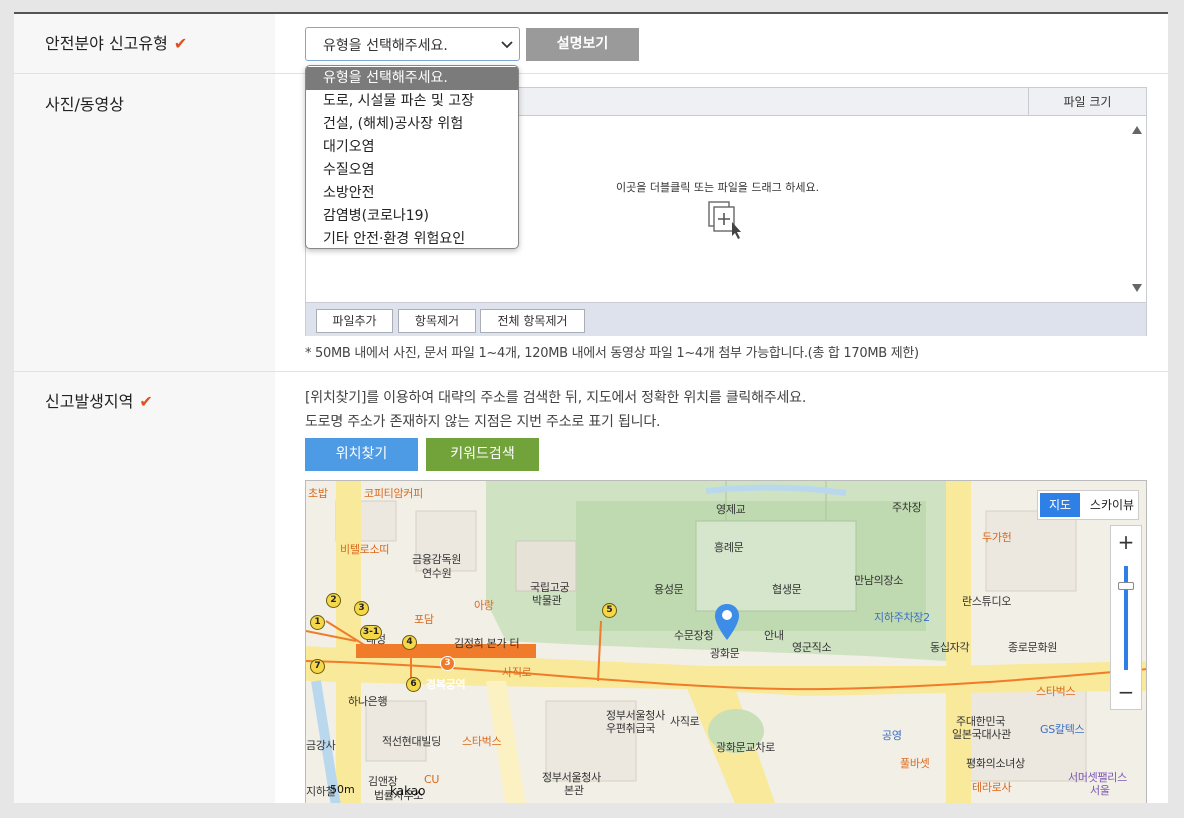 This screenshot has width=1184, height=818. What do you see at coordinates (547, 600) in the screenshot?
I see `map-label: 박물관` at bounding box center [547, 600].